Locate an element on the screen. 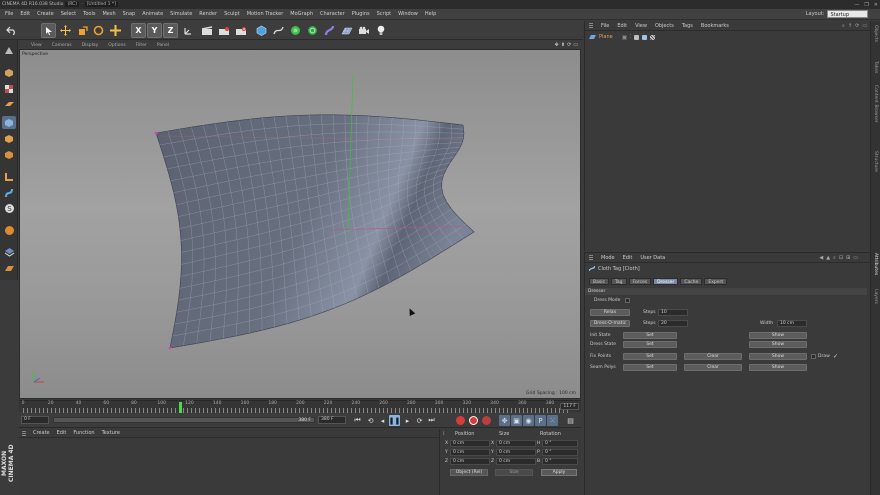  seam-polys-show-button: Show is located at coordinates (778, 367).